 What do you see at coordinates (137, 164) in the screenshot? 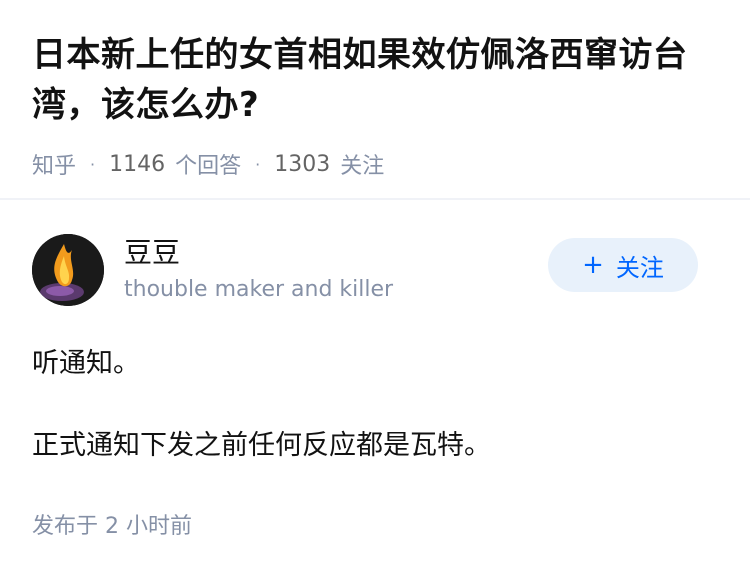
I see `answer-count: 1146` at bounding box center [137, 164].